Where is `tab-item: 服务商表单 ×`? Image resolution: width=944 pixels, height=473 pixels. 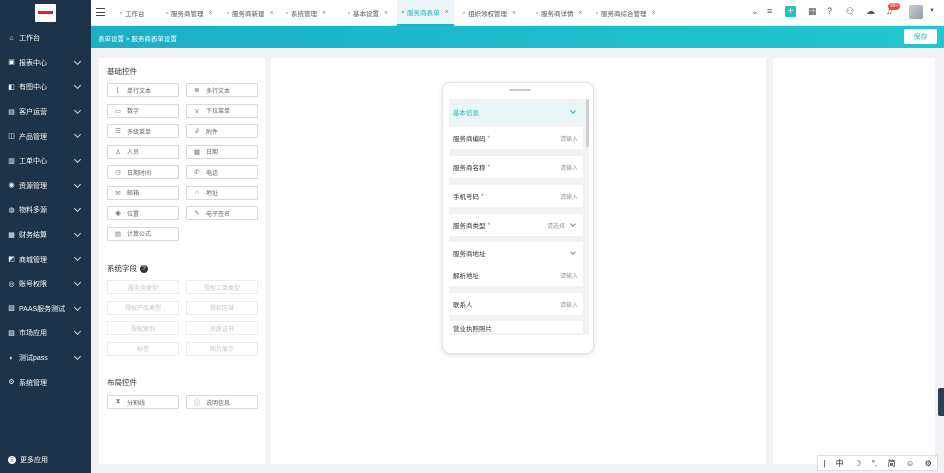 tab-item: 服务商表单 × is located at coordinates (425, 13).